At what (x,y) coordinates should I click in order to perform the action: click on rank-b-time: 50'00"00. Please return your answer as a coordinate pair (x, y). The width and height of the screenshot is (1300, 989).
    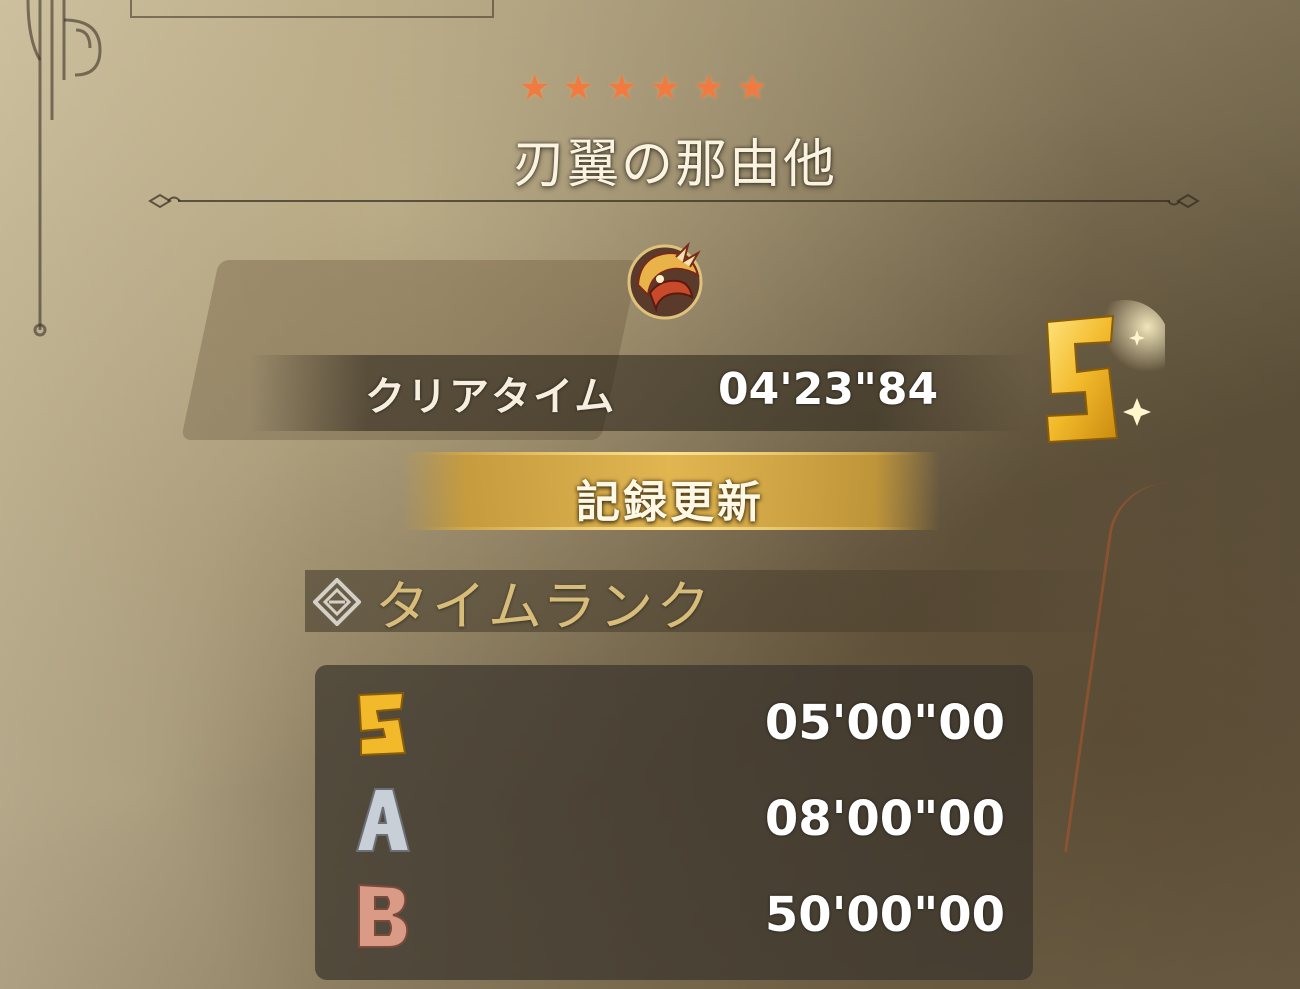
    Looking at the image, I should click on (884, 915).